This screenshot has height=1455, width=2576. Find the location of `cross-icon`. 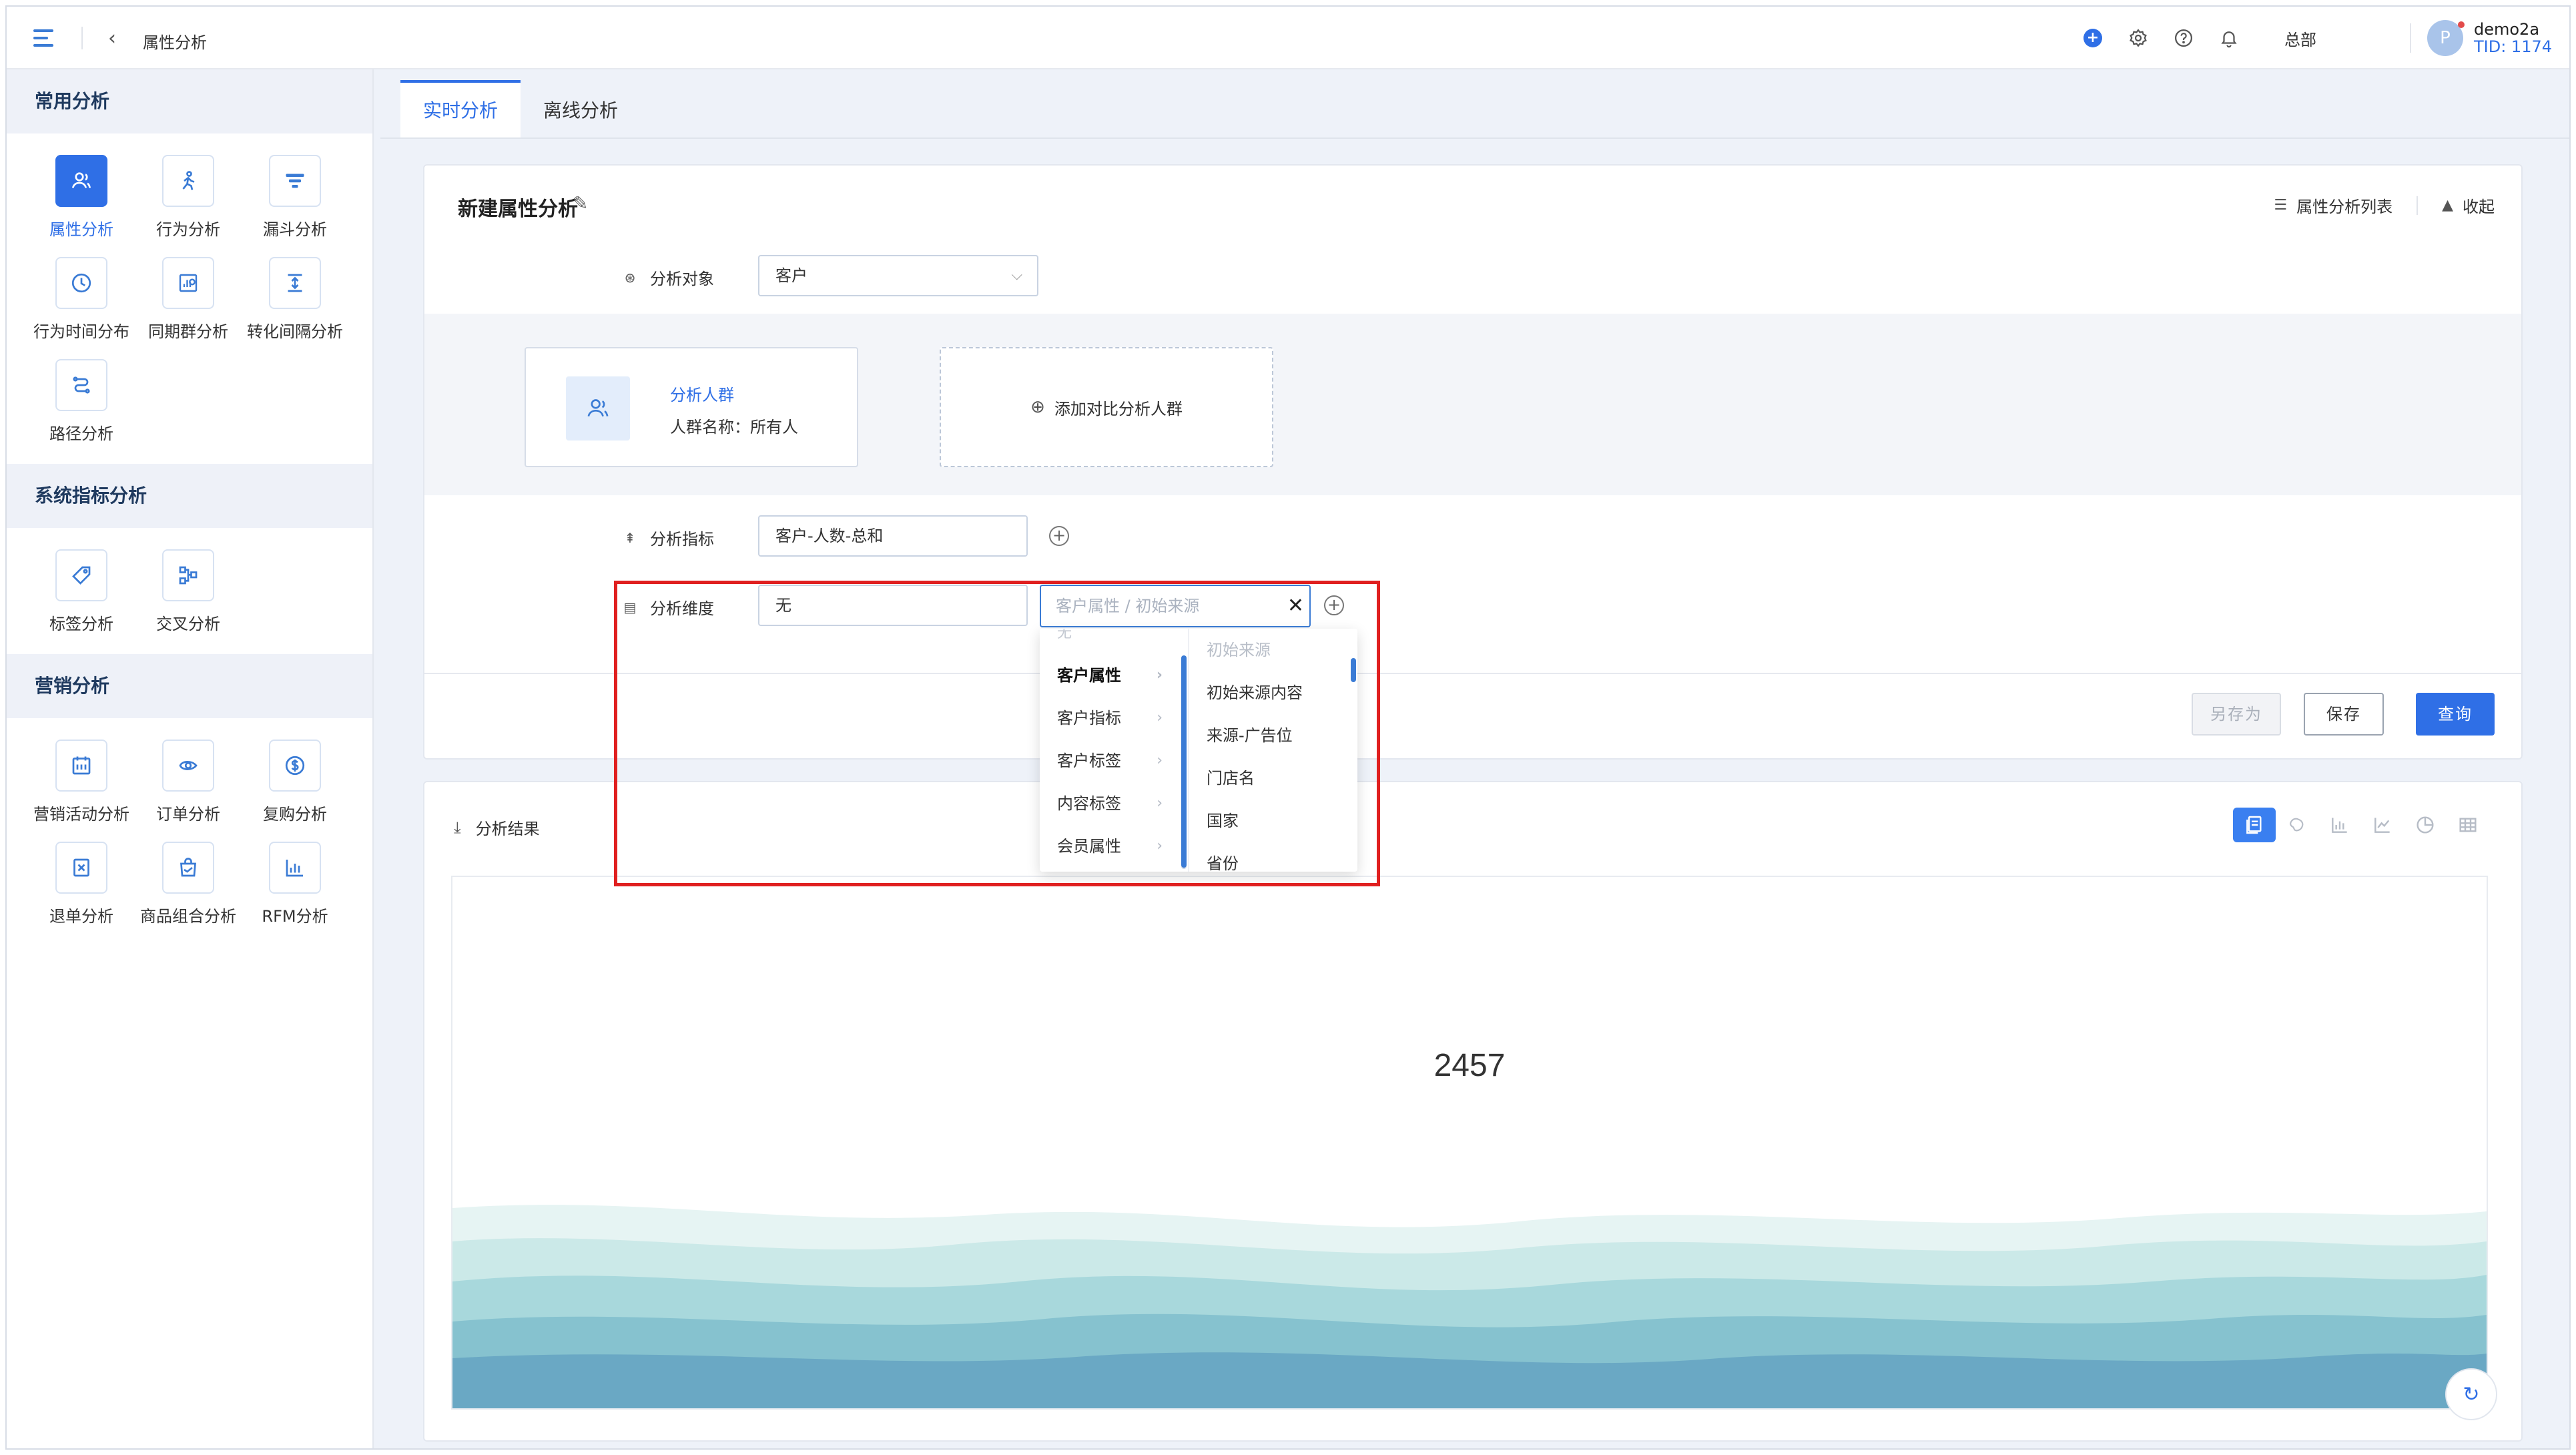

cross-icon is located at coordinates (188, 575).